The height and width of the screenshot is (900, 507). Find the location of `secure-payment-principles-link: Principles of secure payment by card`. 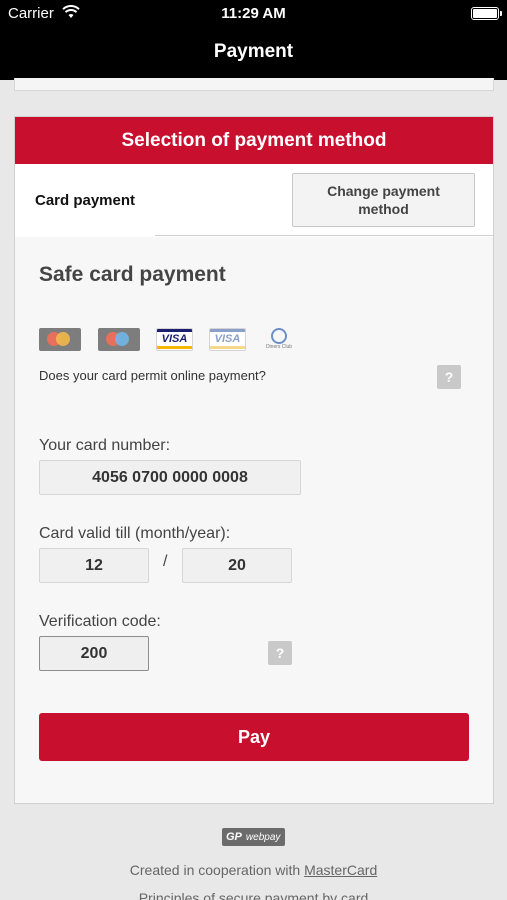

secure-payment-principles-link: Principles of secure payment by card is located at coordinates (253, 895).